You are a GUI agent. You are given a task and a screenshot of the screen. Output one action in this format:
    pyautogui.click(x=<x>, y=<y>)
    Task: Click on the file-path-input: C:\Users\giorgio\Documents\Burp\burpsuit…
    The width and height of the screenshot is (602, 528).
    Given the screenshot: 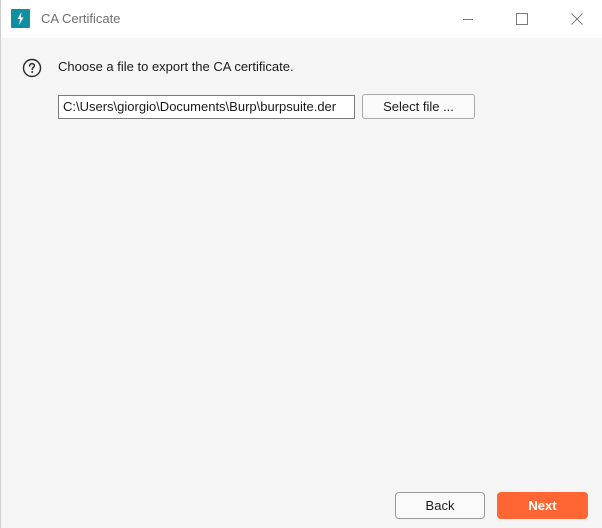 What is the action you would take?
    pyautogui.click(x=206, y=107)
    